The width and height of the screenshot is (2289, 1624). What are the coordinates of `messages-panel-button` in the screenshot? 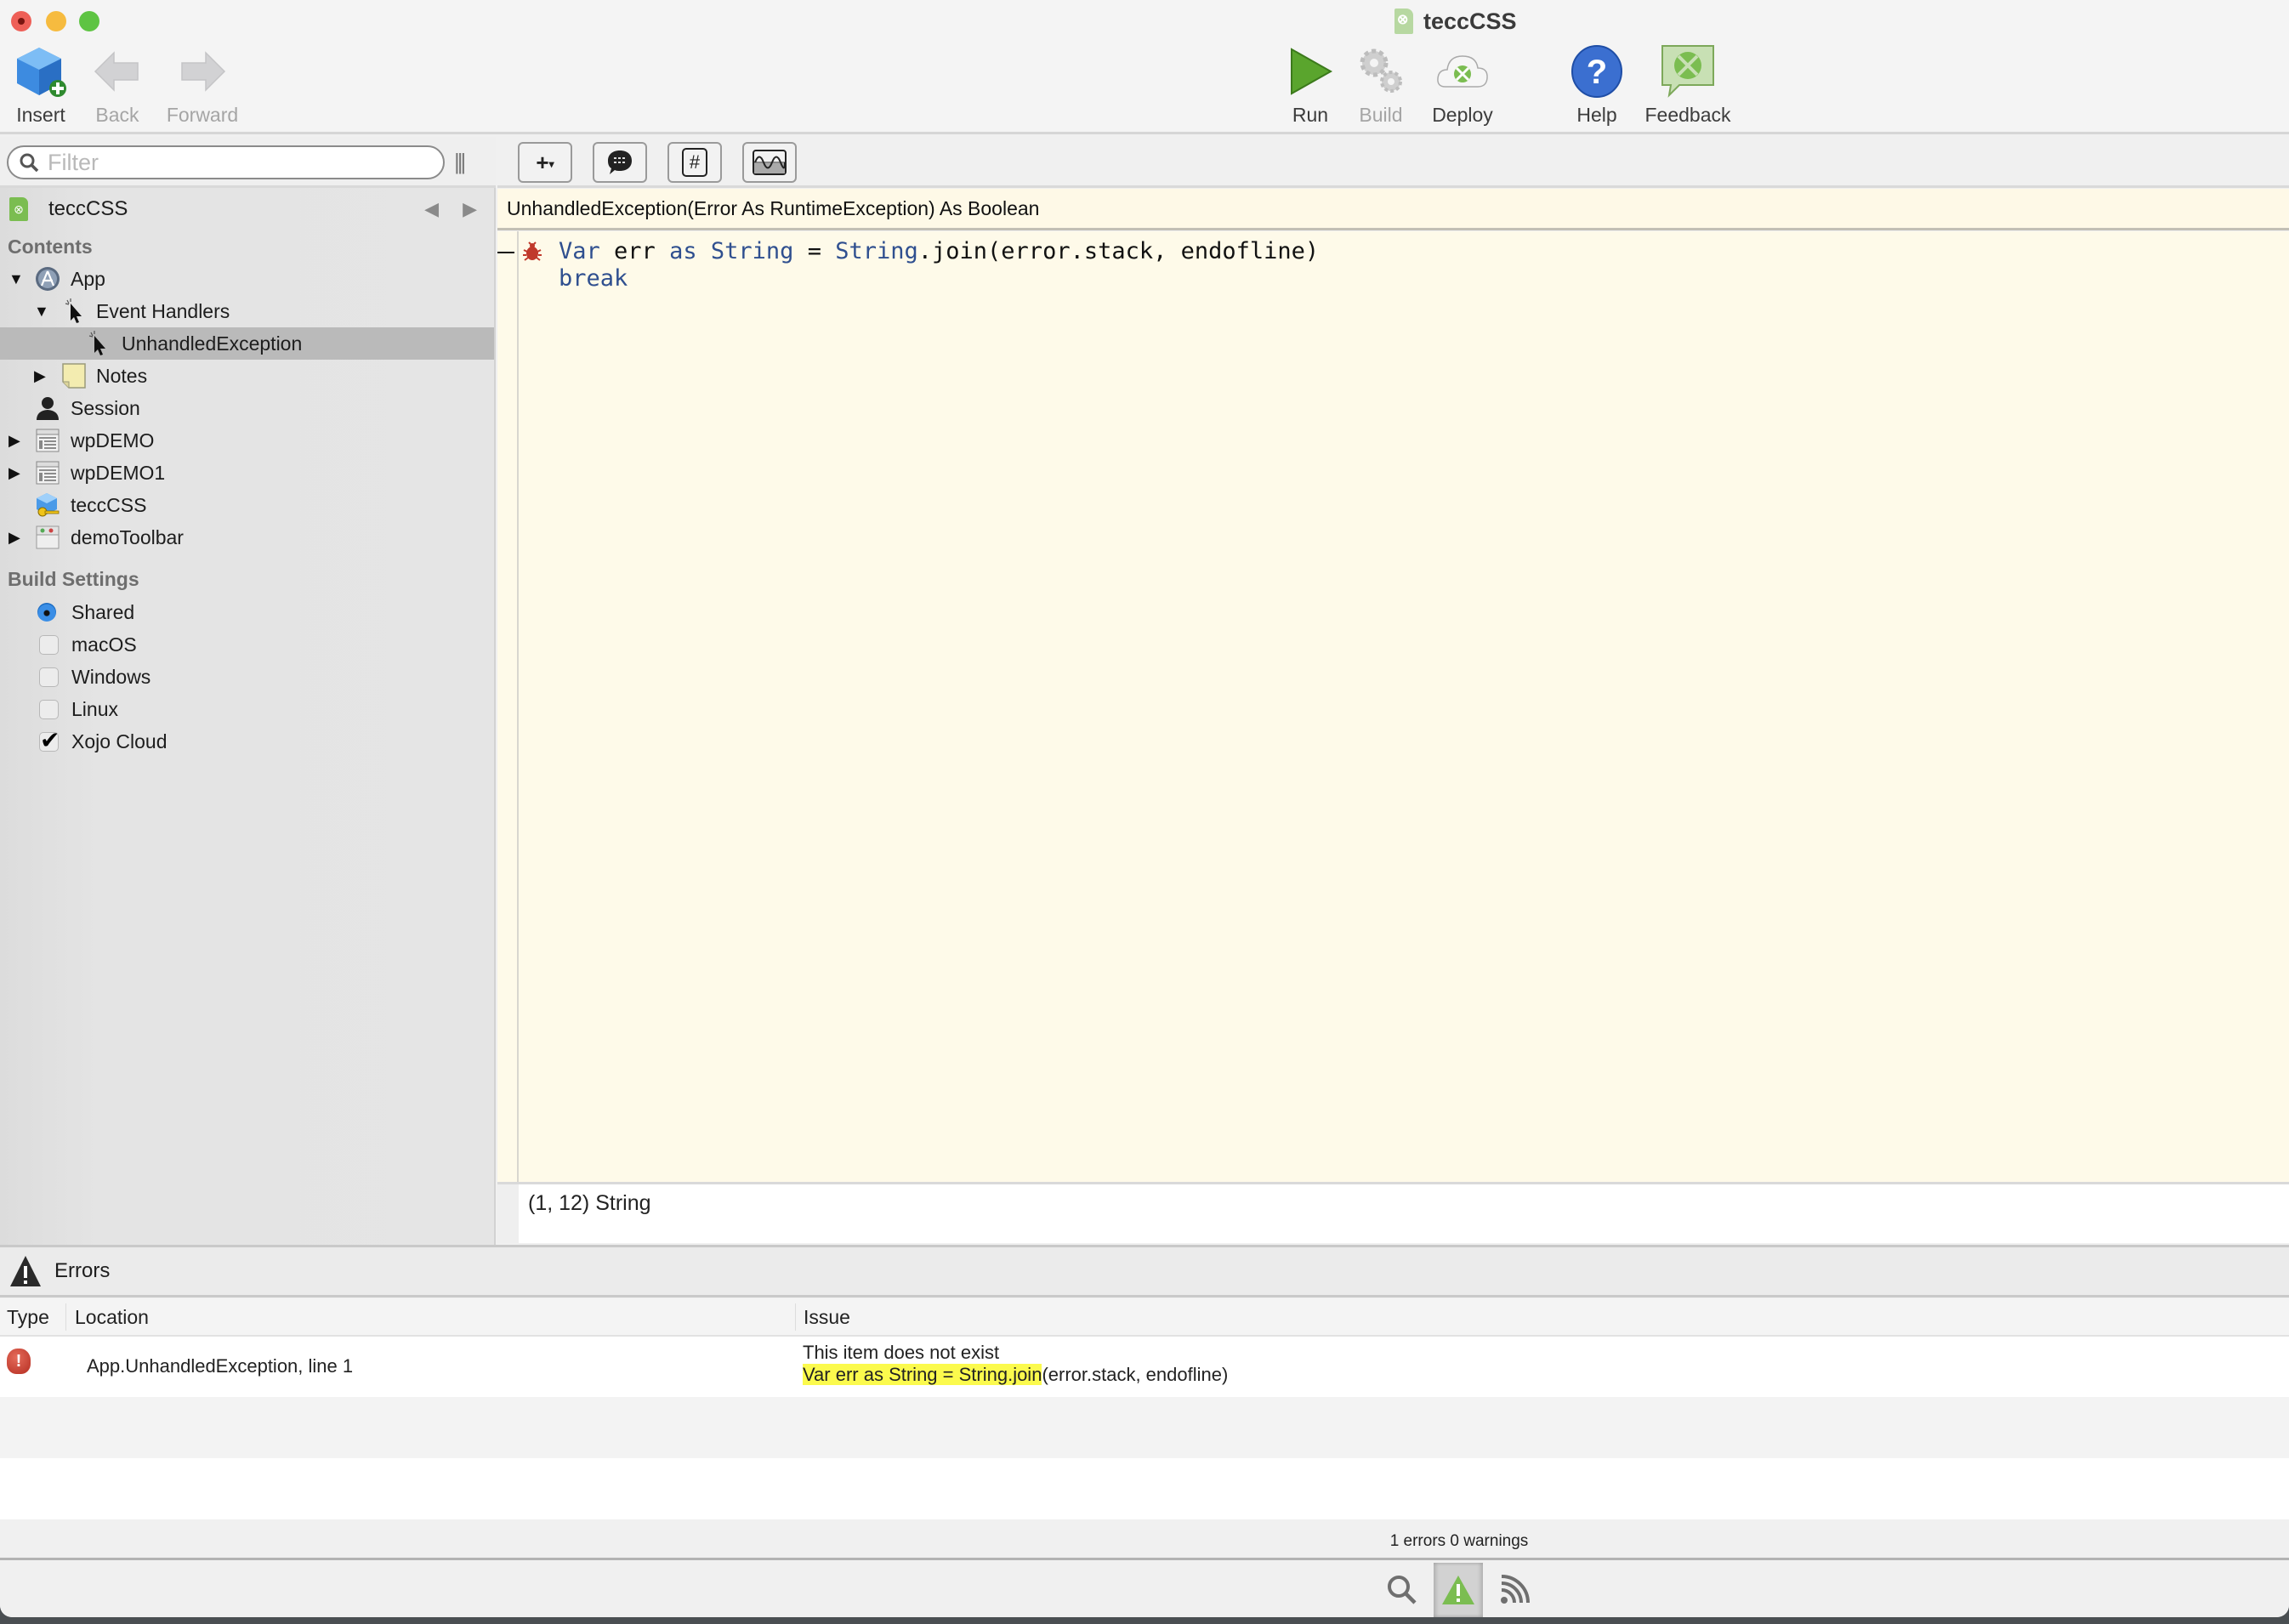 It's located at (1514, 1590).